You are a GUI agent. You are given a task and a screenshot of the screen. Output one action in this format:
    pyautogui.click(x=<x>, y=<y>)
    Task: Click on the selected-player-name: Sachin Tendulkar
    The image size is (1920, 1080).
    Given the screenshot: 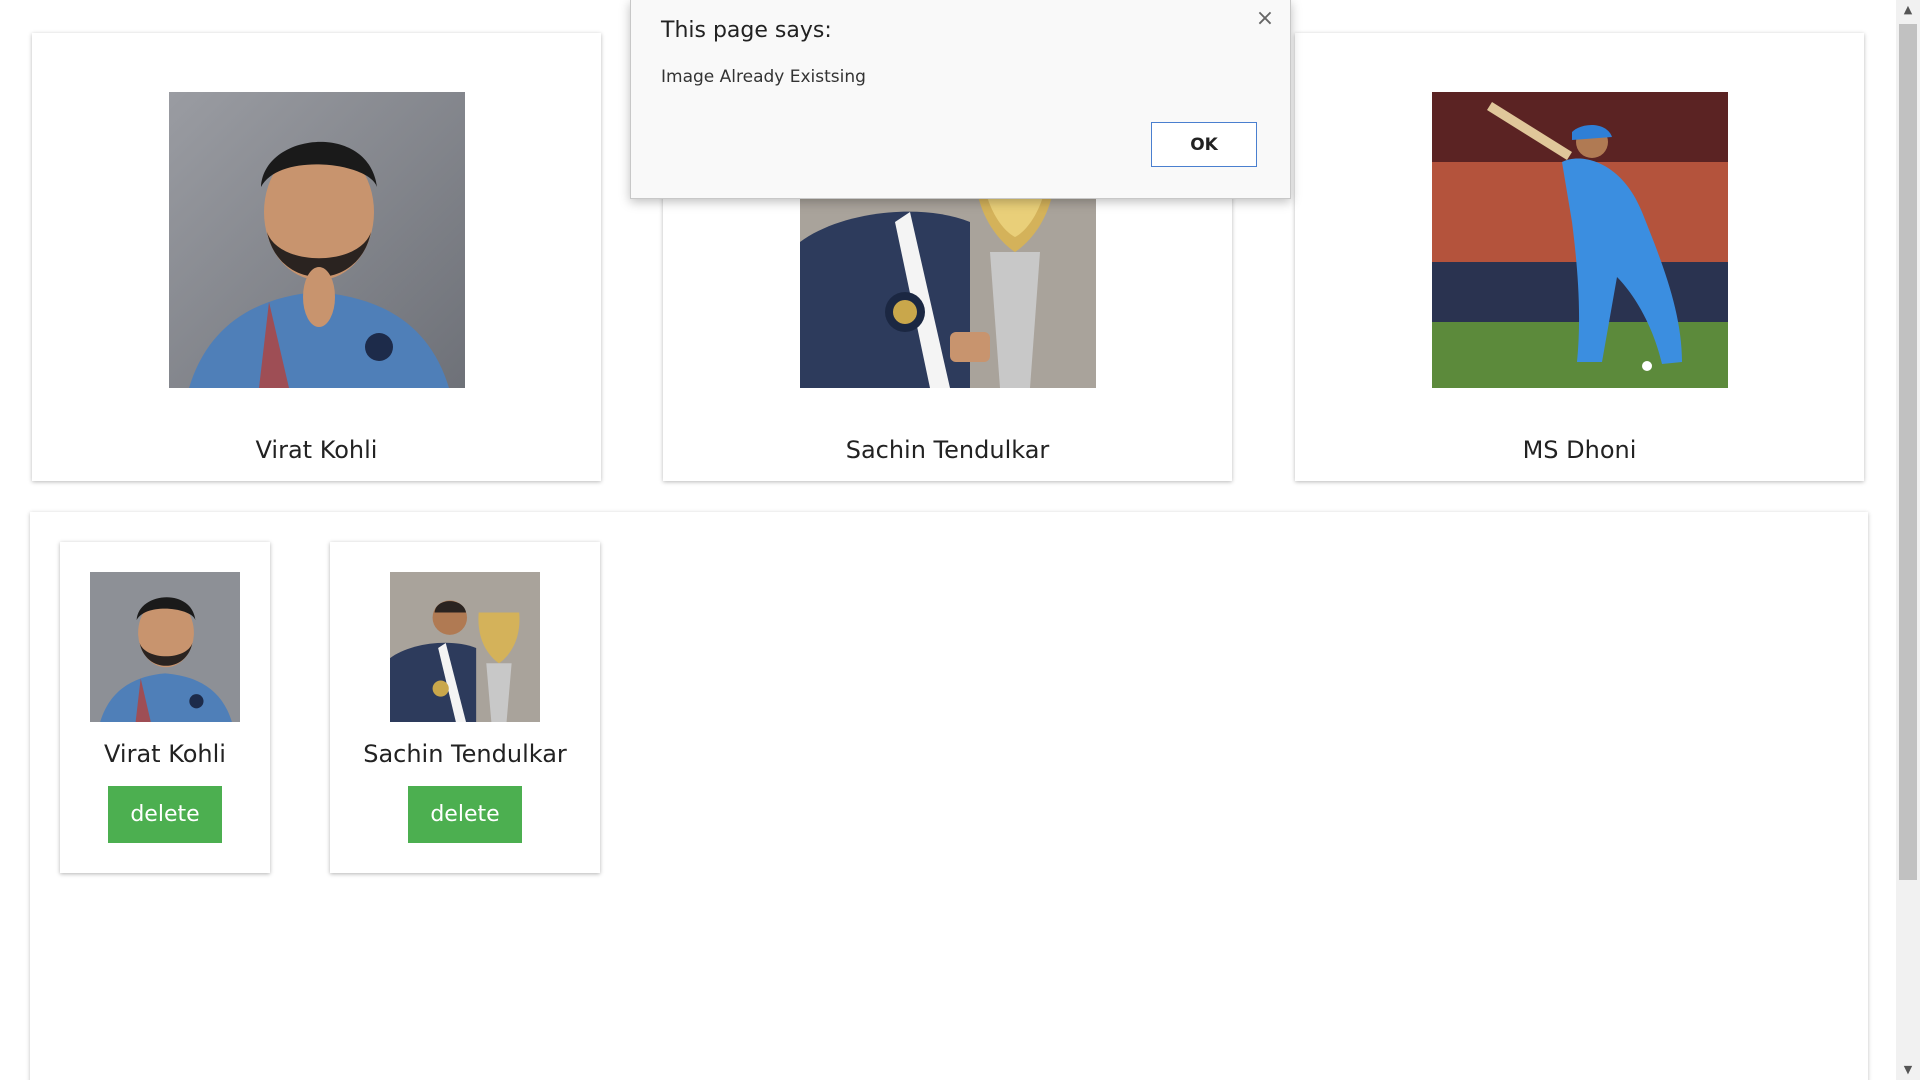 What is the action you would take?
    pyautogui.click(x=465, y=754)
    